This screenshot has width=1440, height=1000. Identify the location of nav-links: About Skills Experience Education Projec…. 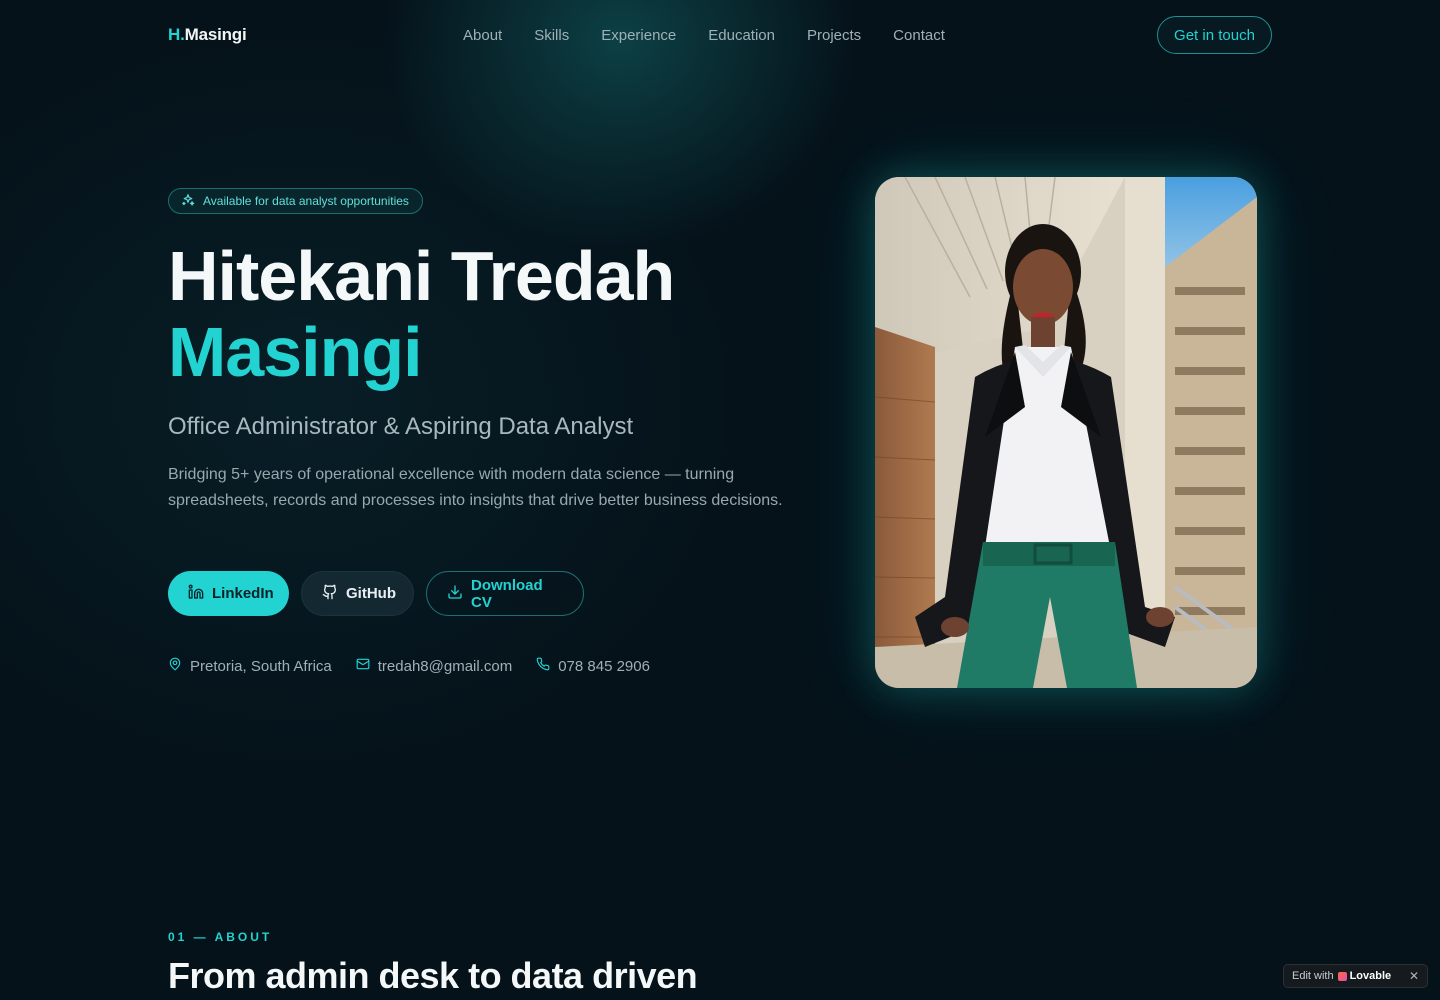
(704, 35).